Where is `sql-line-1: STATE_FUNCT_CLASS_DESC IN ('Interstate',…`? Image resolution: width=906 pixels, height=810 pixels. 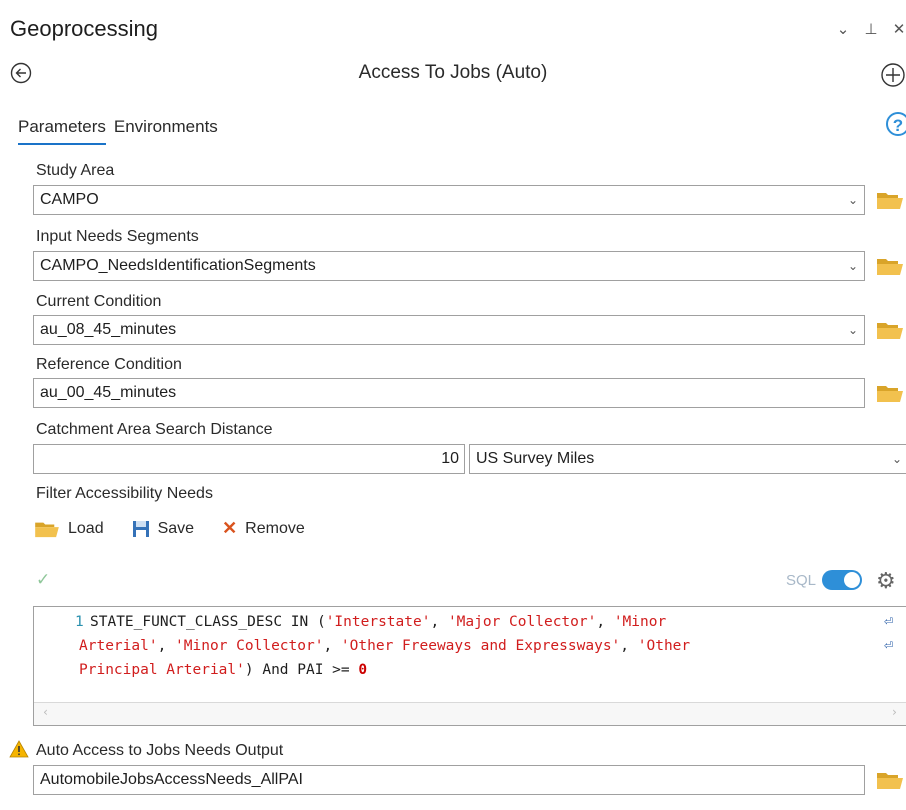
sql-line-1: STATE_FUNCT_CLASS_DESC IN ('Interstate',… is located at coordinates (378, 622).